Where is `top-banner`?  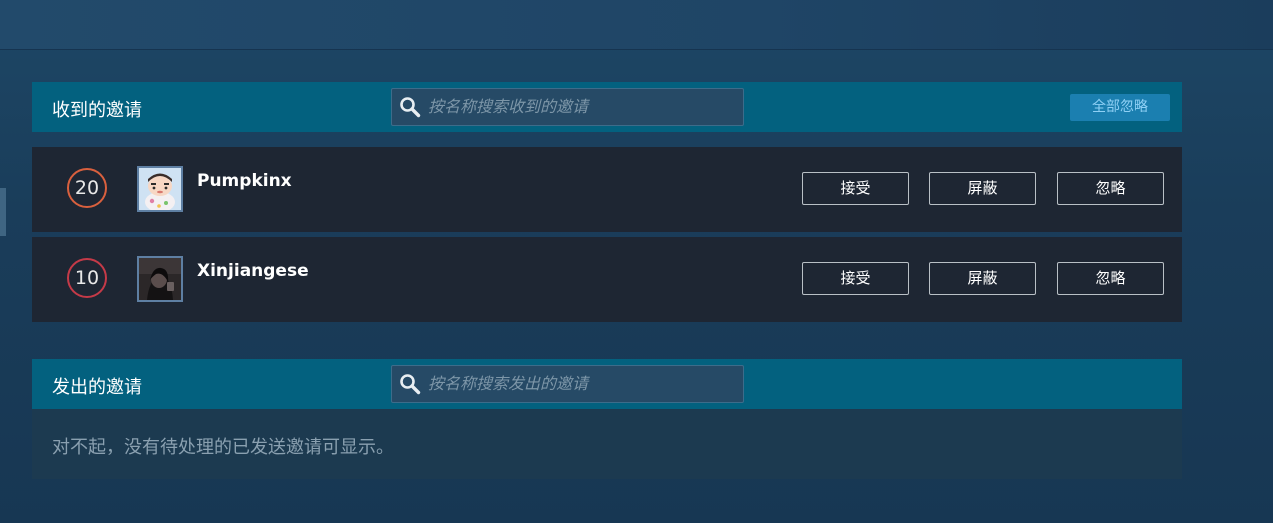
top-banner is located at coordinates (636, 25).